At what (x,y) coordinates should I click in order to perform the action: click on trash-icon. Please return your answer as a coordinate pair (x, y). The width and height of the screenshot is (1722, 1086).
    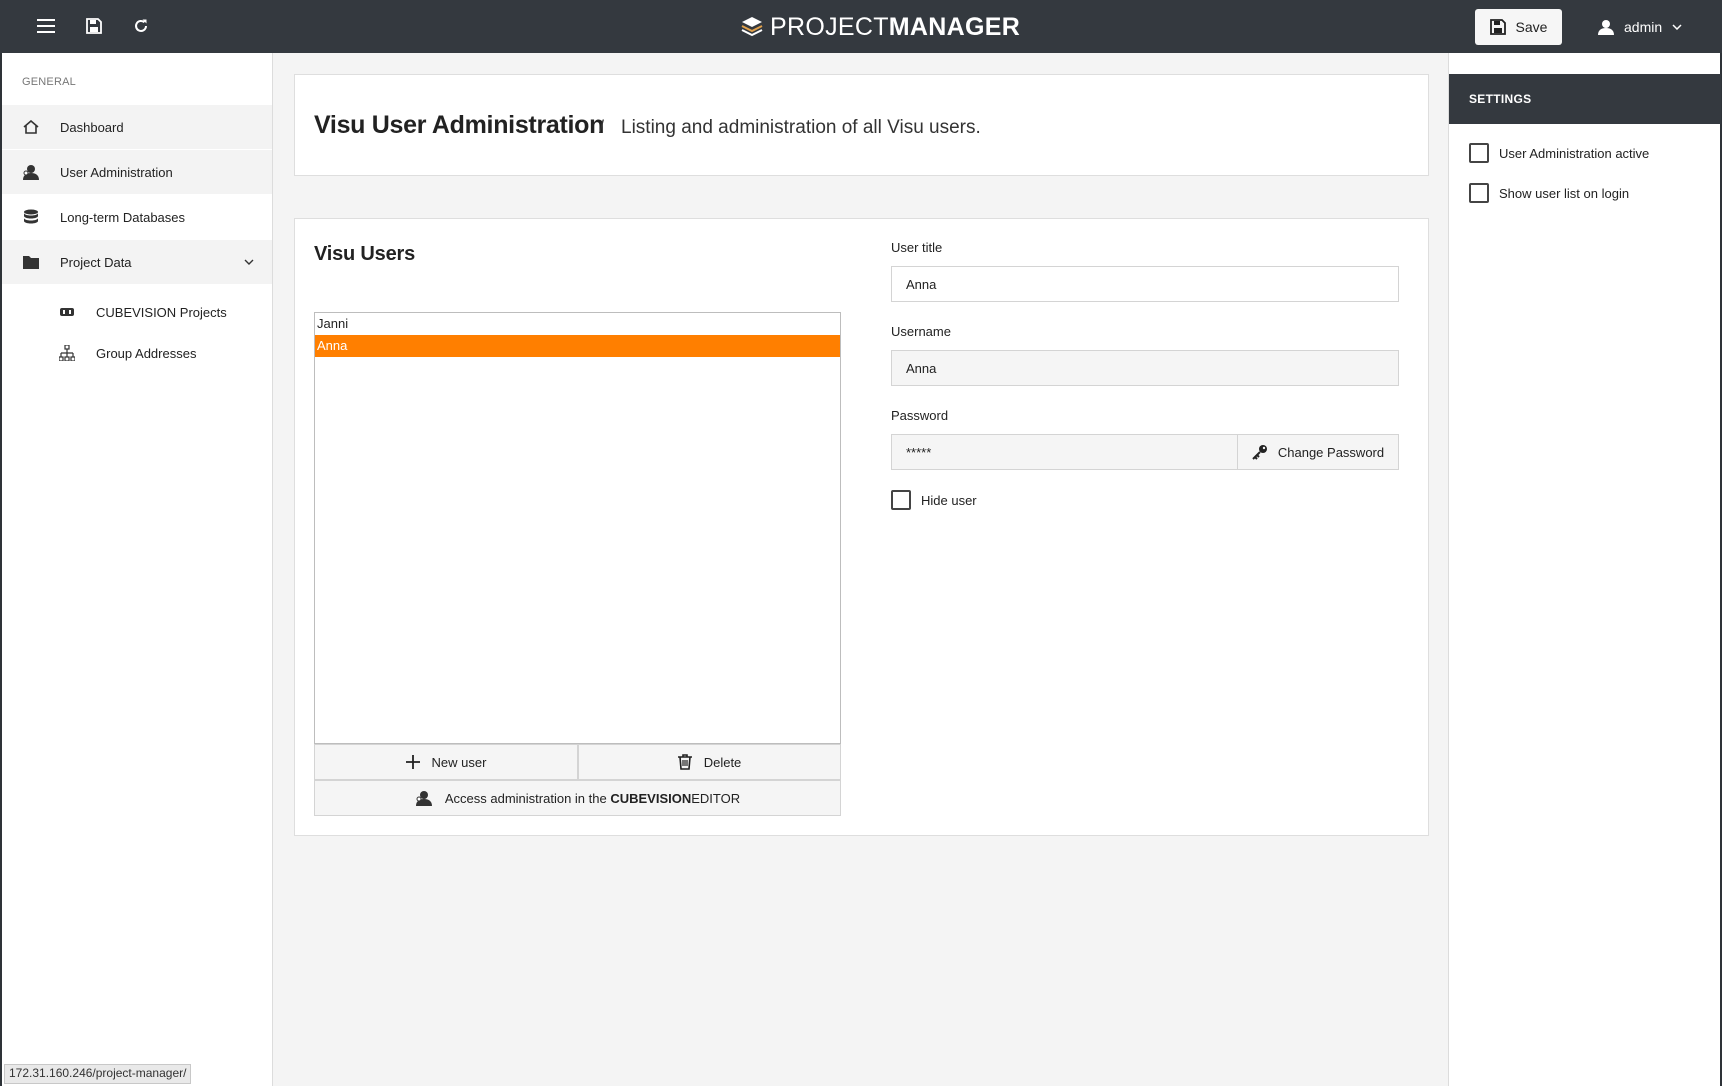
    Looking at the image, I should click on (684, 762).